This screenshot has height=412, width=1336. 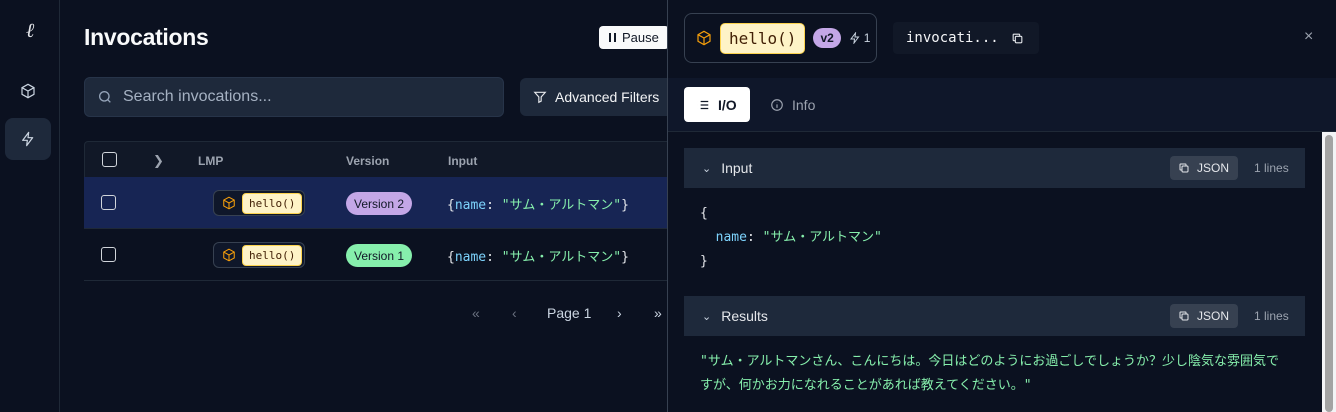 What do you see at coordinates (704, 261) in the screenshot?
I see `close-brace: }` at bounding box center [704, 261].